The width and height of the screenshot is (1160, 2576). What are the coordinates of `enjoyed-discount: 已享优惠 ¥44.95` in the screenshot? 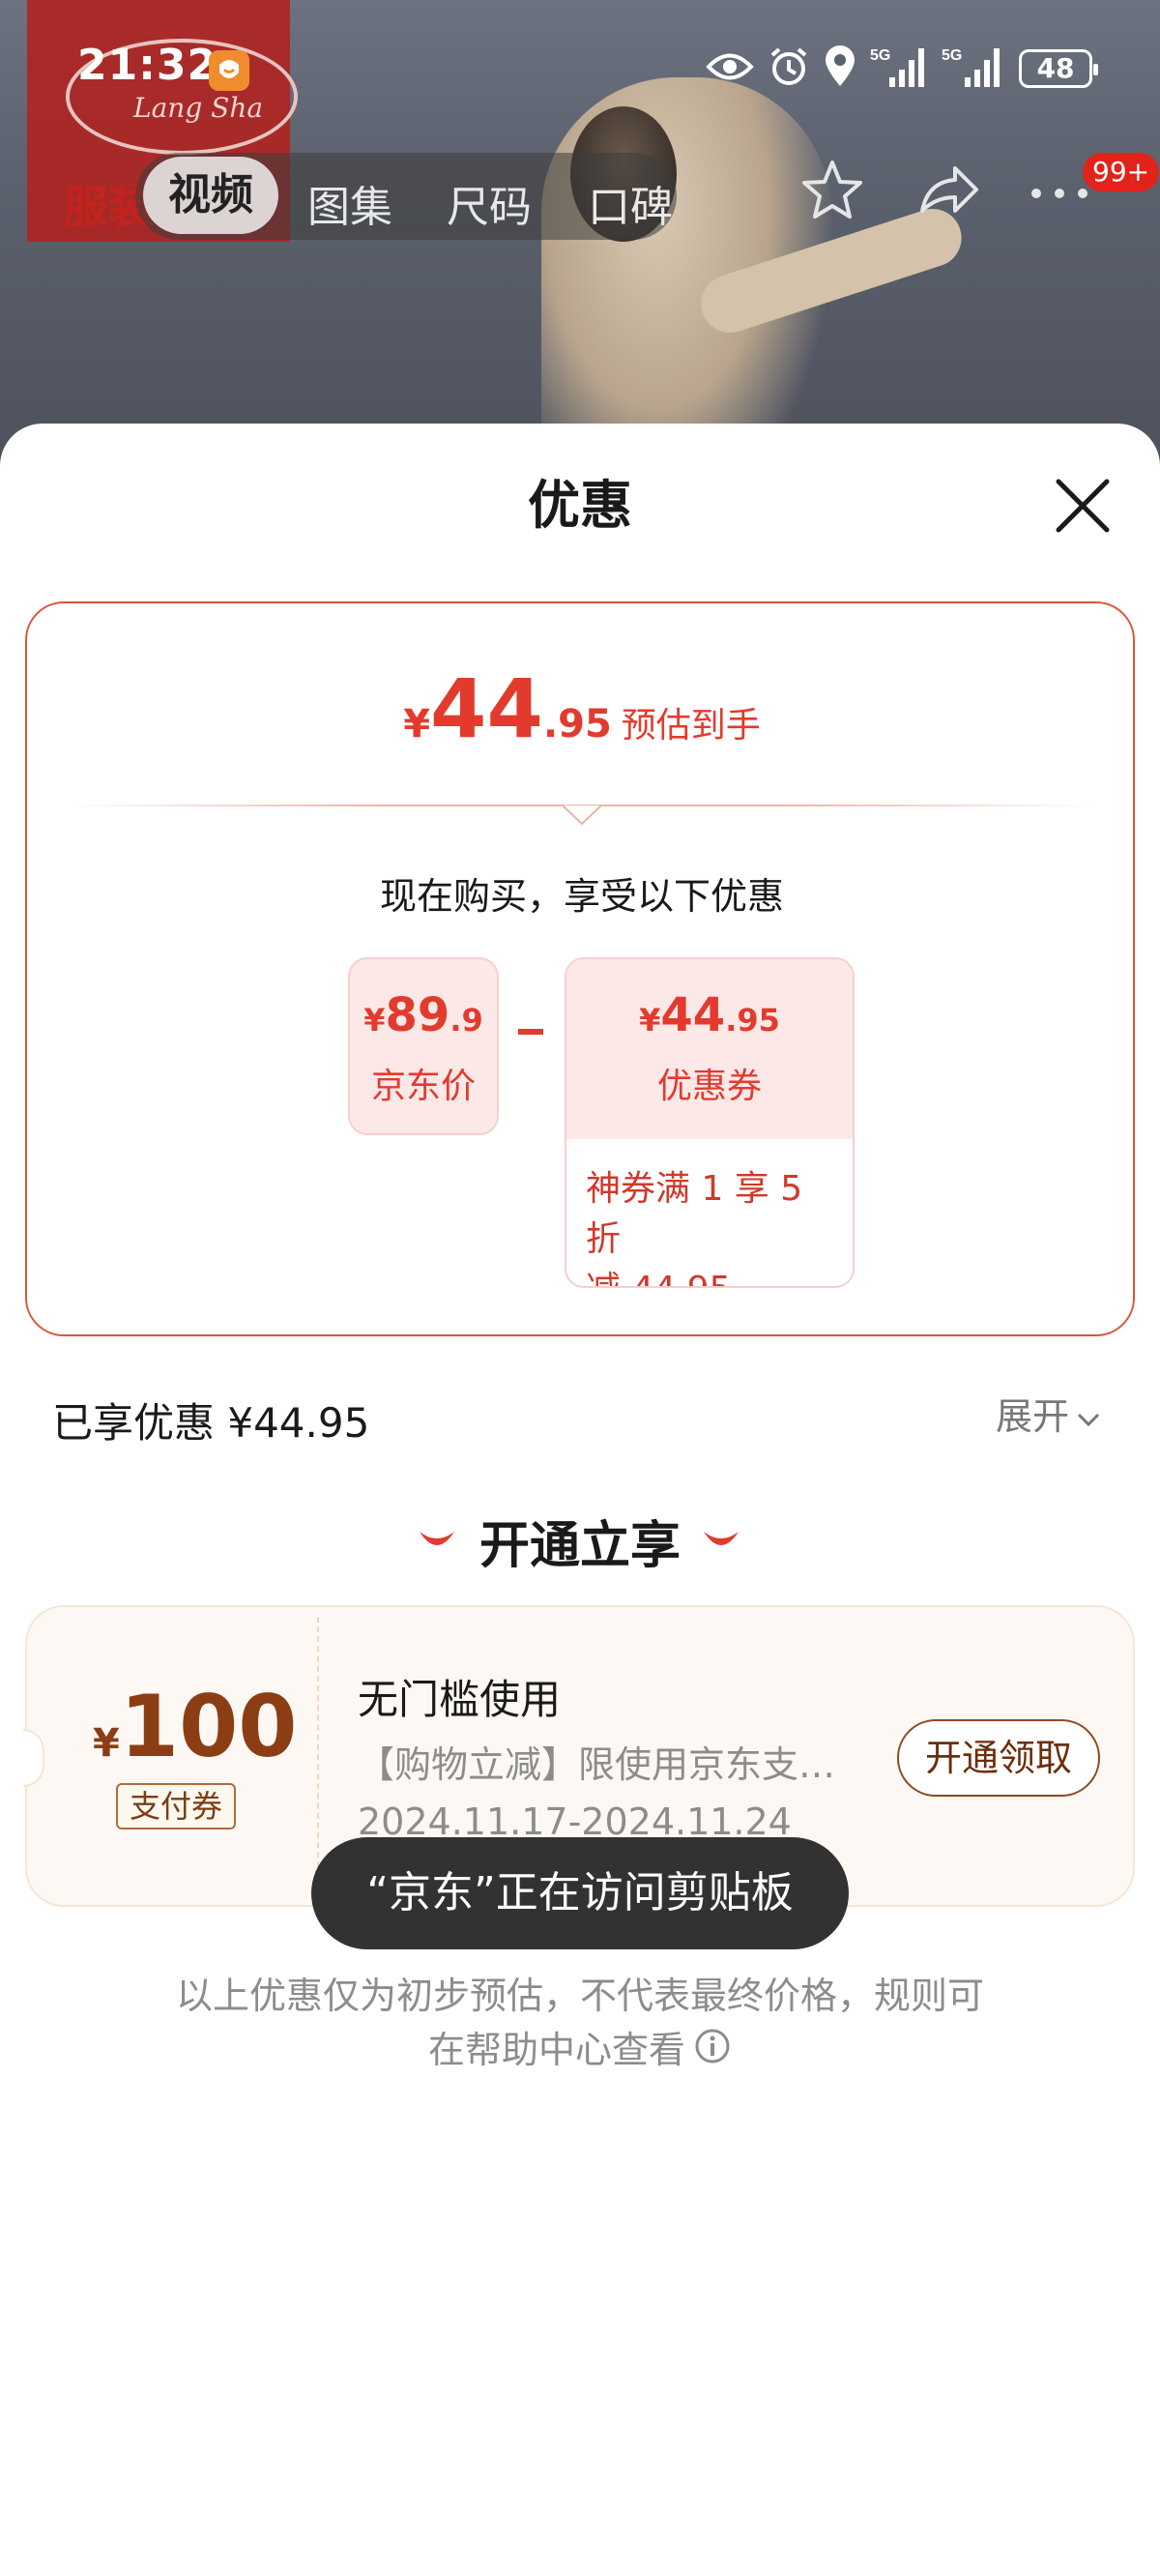 It's located at (211, 1423).